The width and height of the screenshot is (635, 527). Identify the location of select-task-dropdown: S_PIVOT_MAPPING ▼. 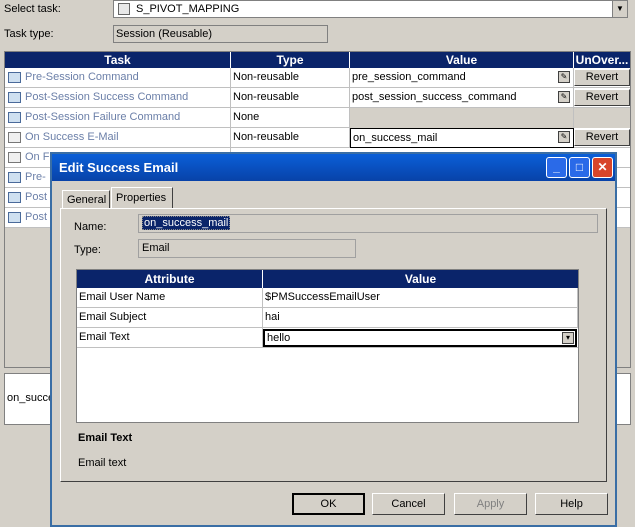
(370, 9).